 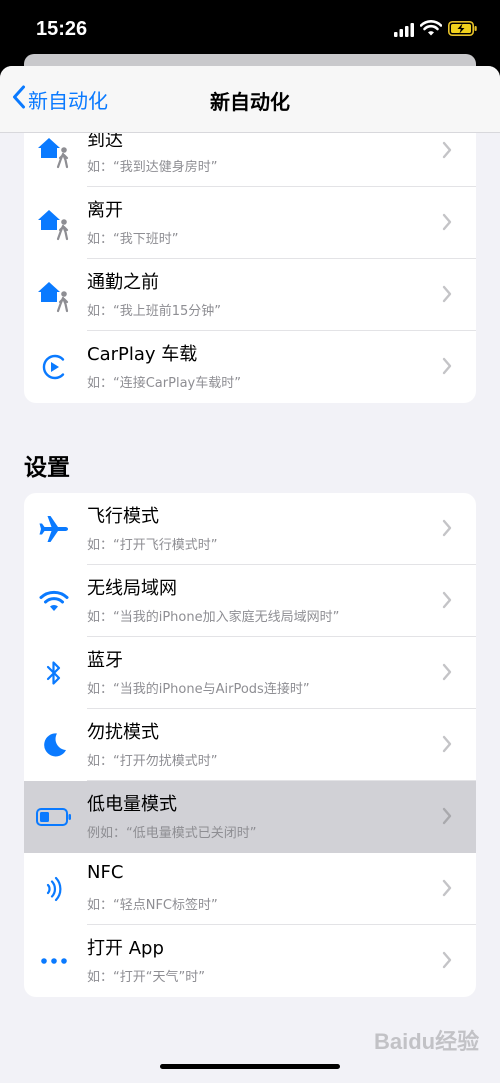 I want to click on battery-charging-icon, so click(x=463, y=30).